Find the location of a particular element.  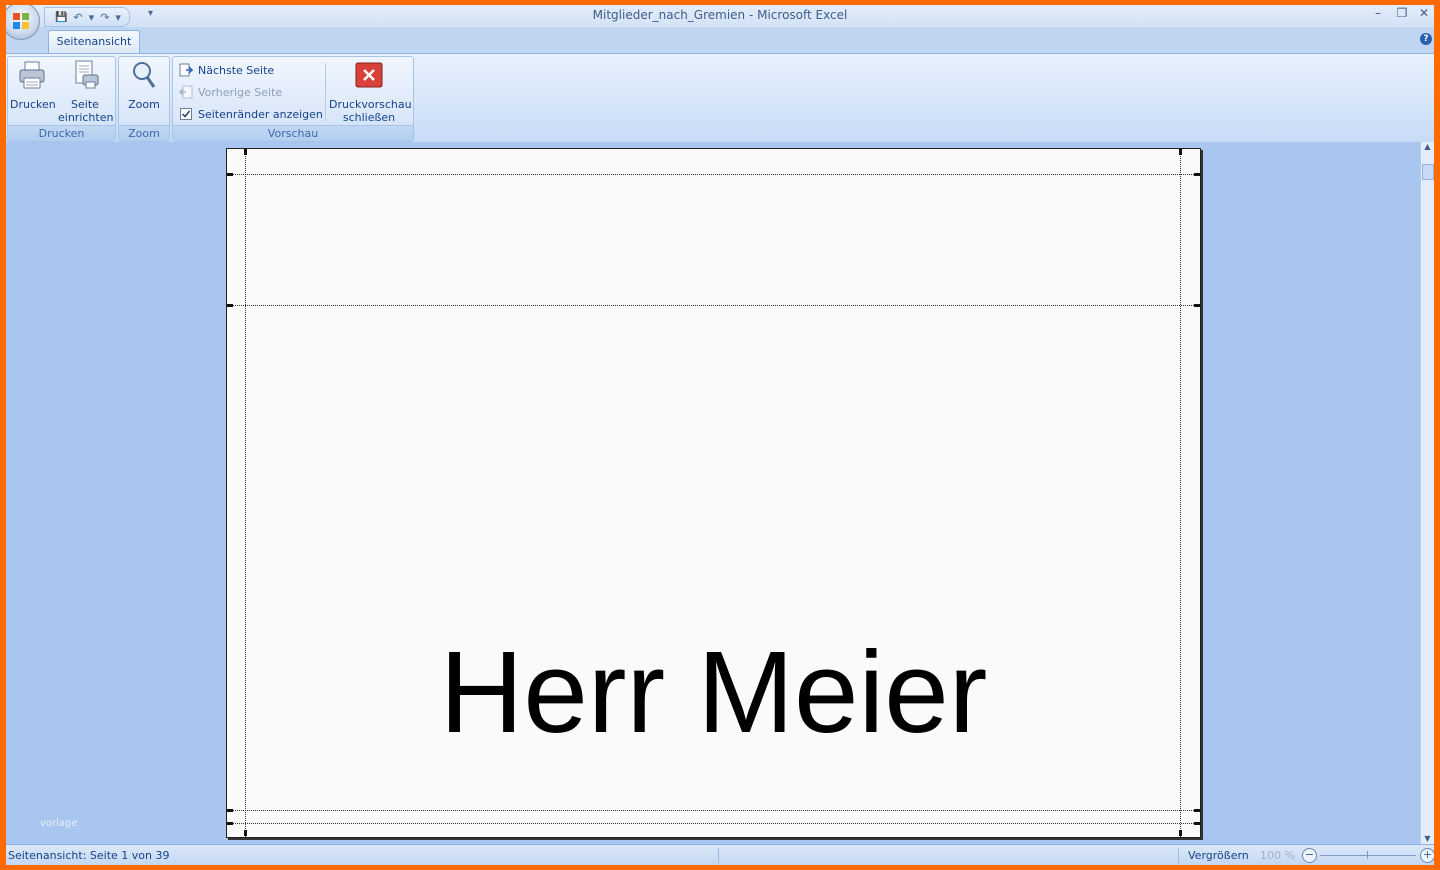

zoom-slider is located at coordinates (1368, 855).